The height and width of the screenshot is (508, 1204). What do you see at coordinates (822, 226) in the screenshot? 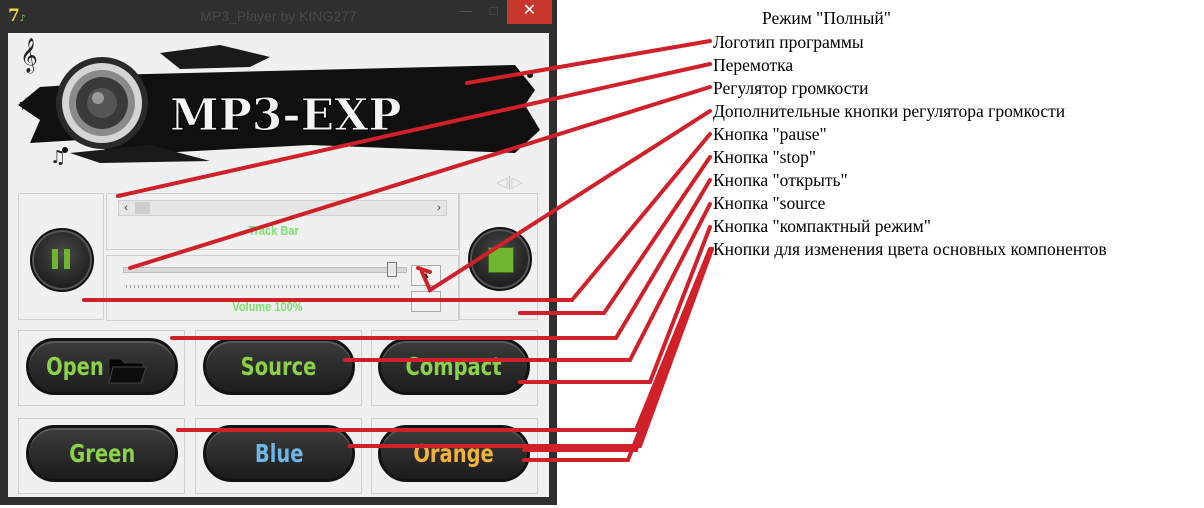
I see `annotation-compact: Кнопка "компактный режим"` at bounding box center [822, 226].